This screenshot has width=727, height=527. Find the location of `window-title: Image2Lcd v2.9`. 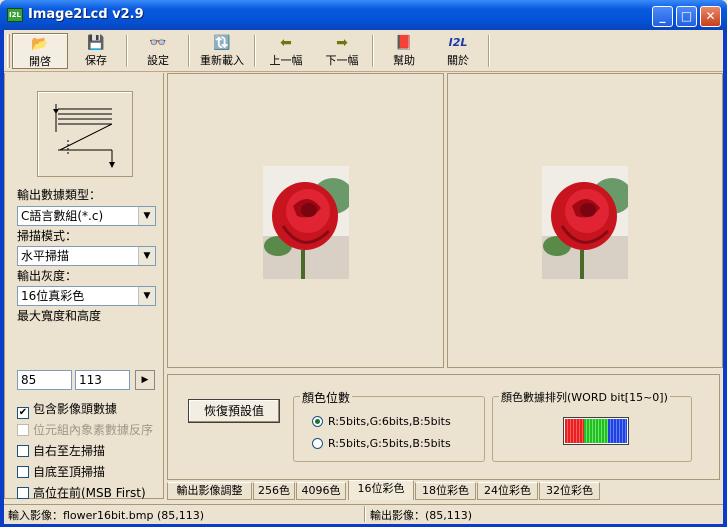

window-title: Image2Lcd v2.9 is located at coordinates (86, 14).